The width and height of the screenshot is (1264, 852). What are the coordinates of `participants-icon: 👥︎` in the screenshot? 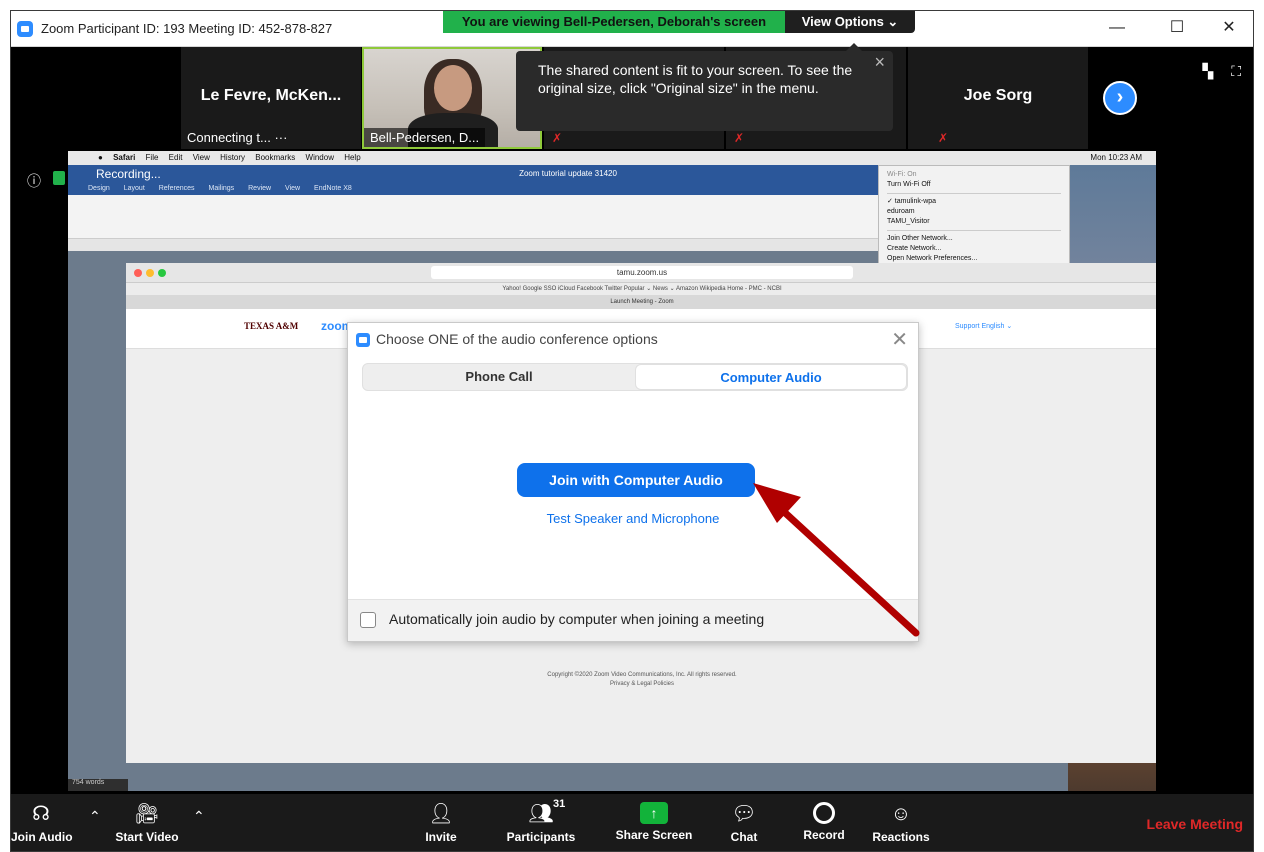 It's located at (541, 814).